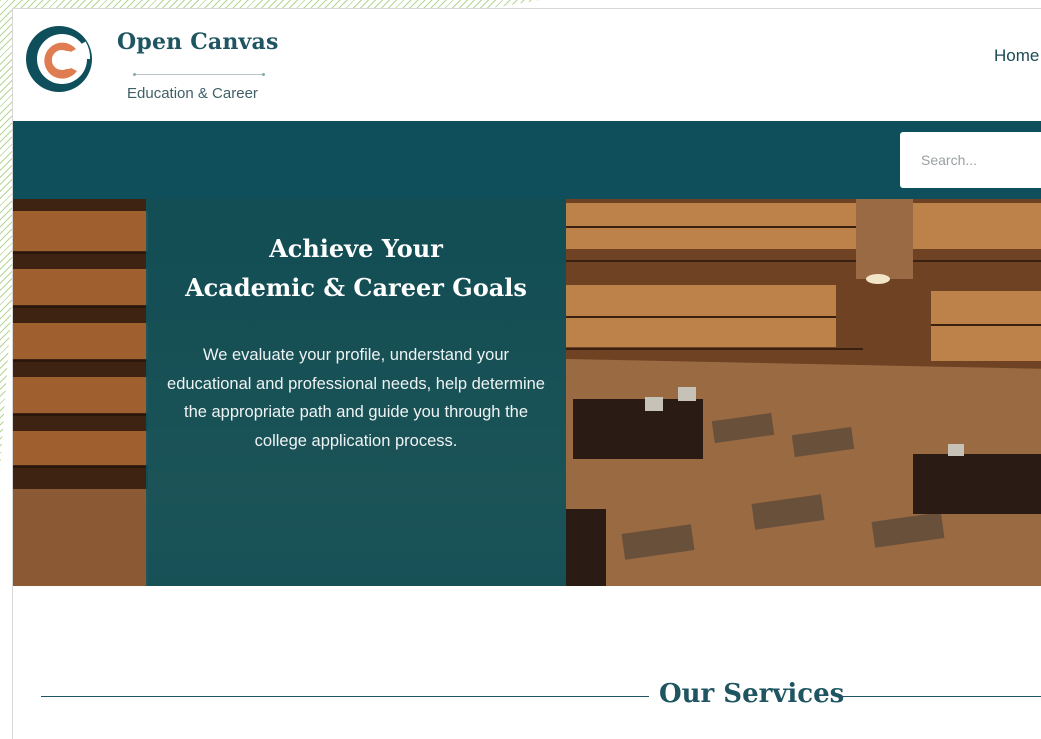  What do you see at coordinates (527, 160) in the screenshot?
I see `search-bar-band` at bounding box center [527, 160].